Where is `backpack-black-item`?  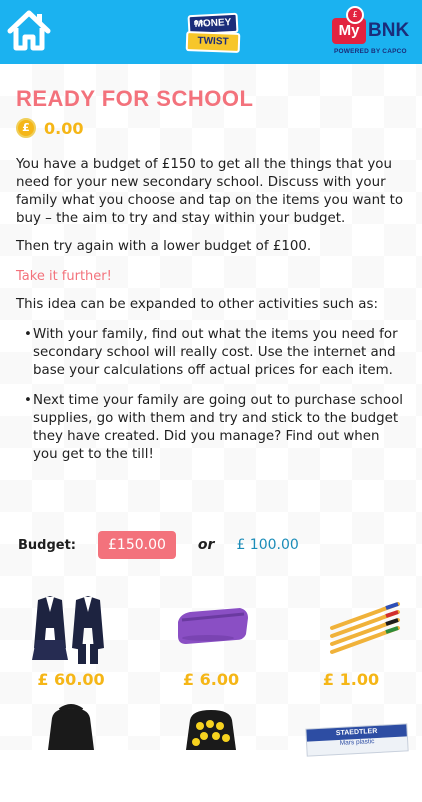 backpack-black-item is located at coordinates (71, 747).